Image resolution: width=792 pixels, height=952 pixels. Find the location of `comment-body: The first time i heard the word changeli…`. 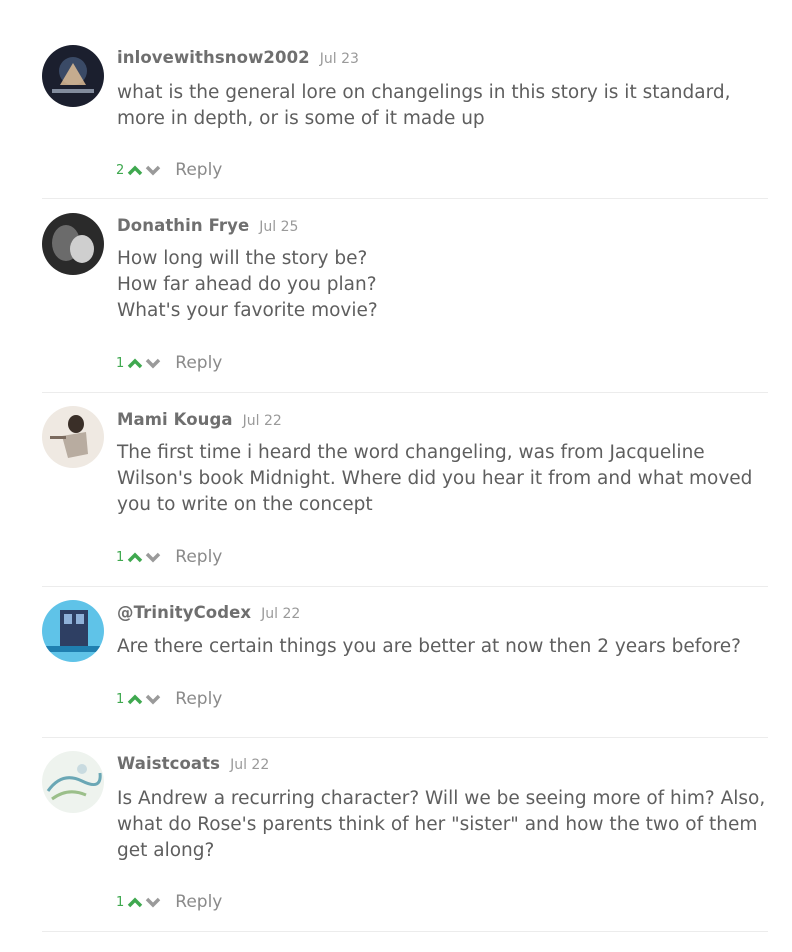

comment-body: The first time i heard the word changeli… is located at coordinates (442, 479).